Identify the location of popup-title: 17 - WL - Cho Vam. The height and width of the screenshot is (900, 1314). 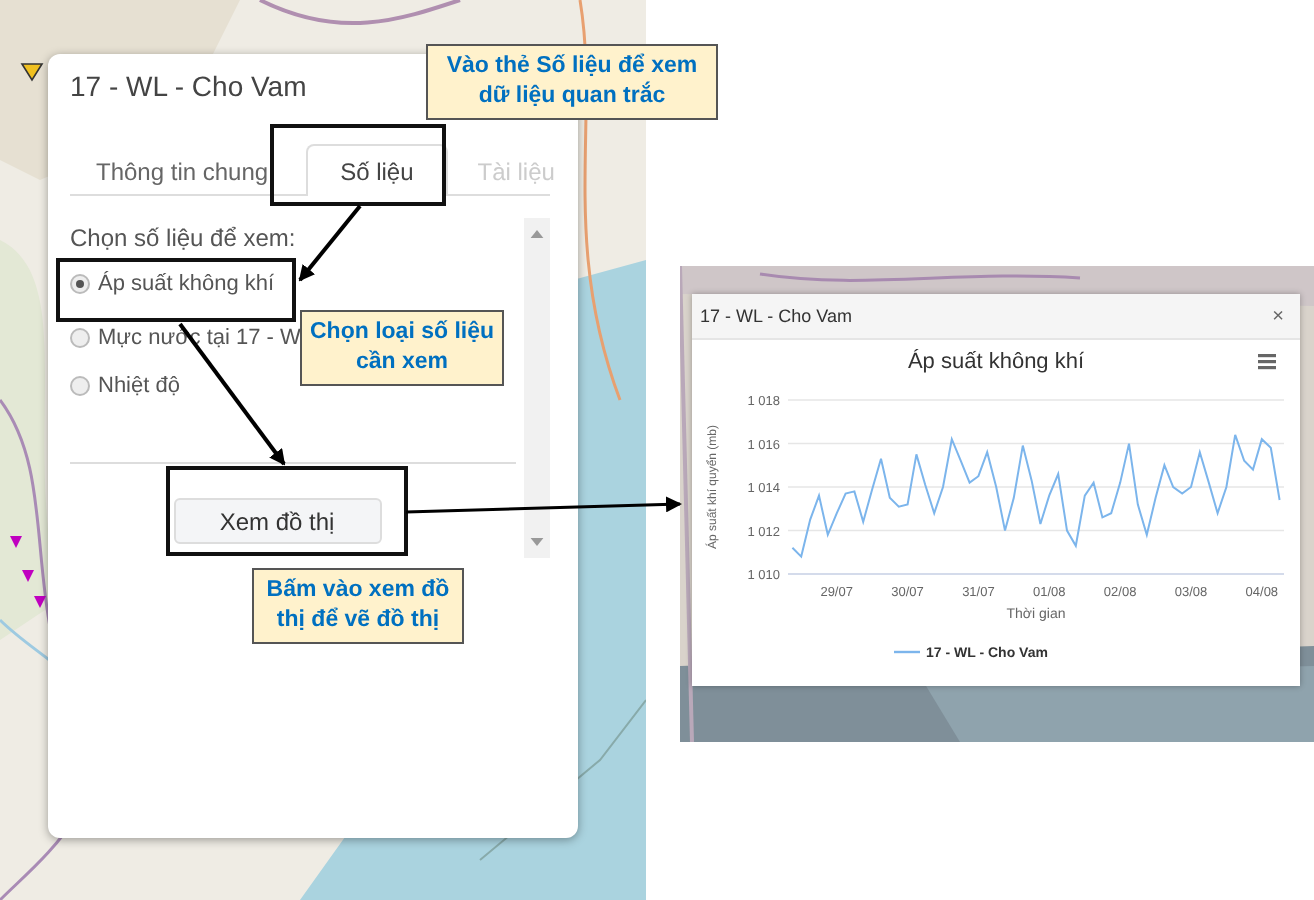
(188, 86).